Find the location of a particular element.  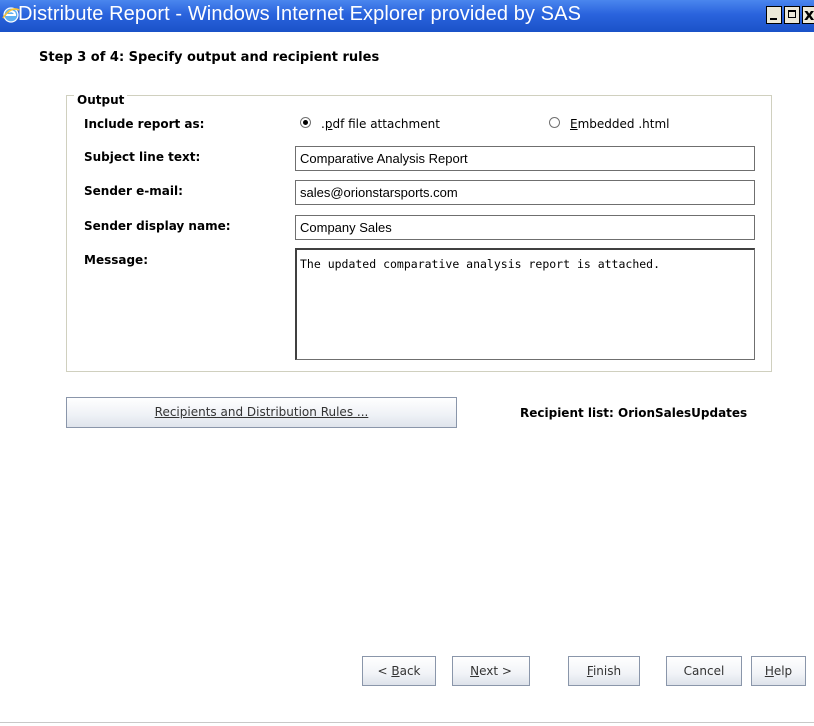

maximize-button is located at coordinates (792, 15).